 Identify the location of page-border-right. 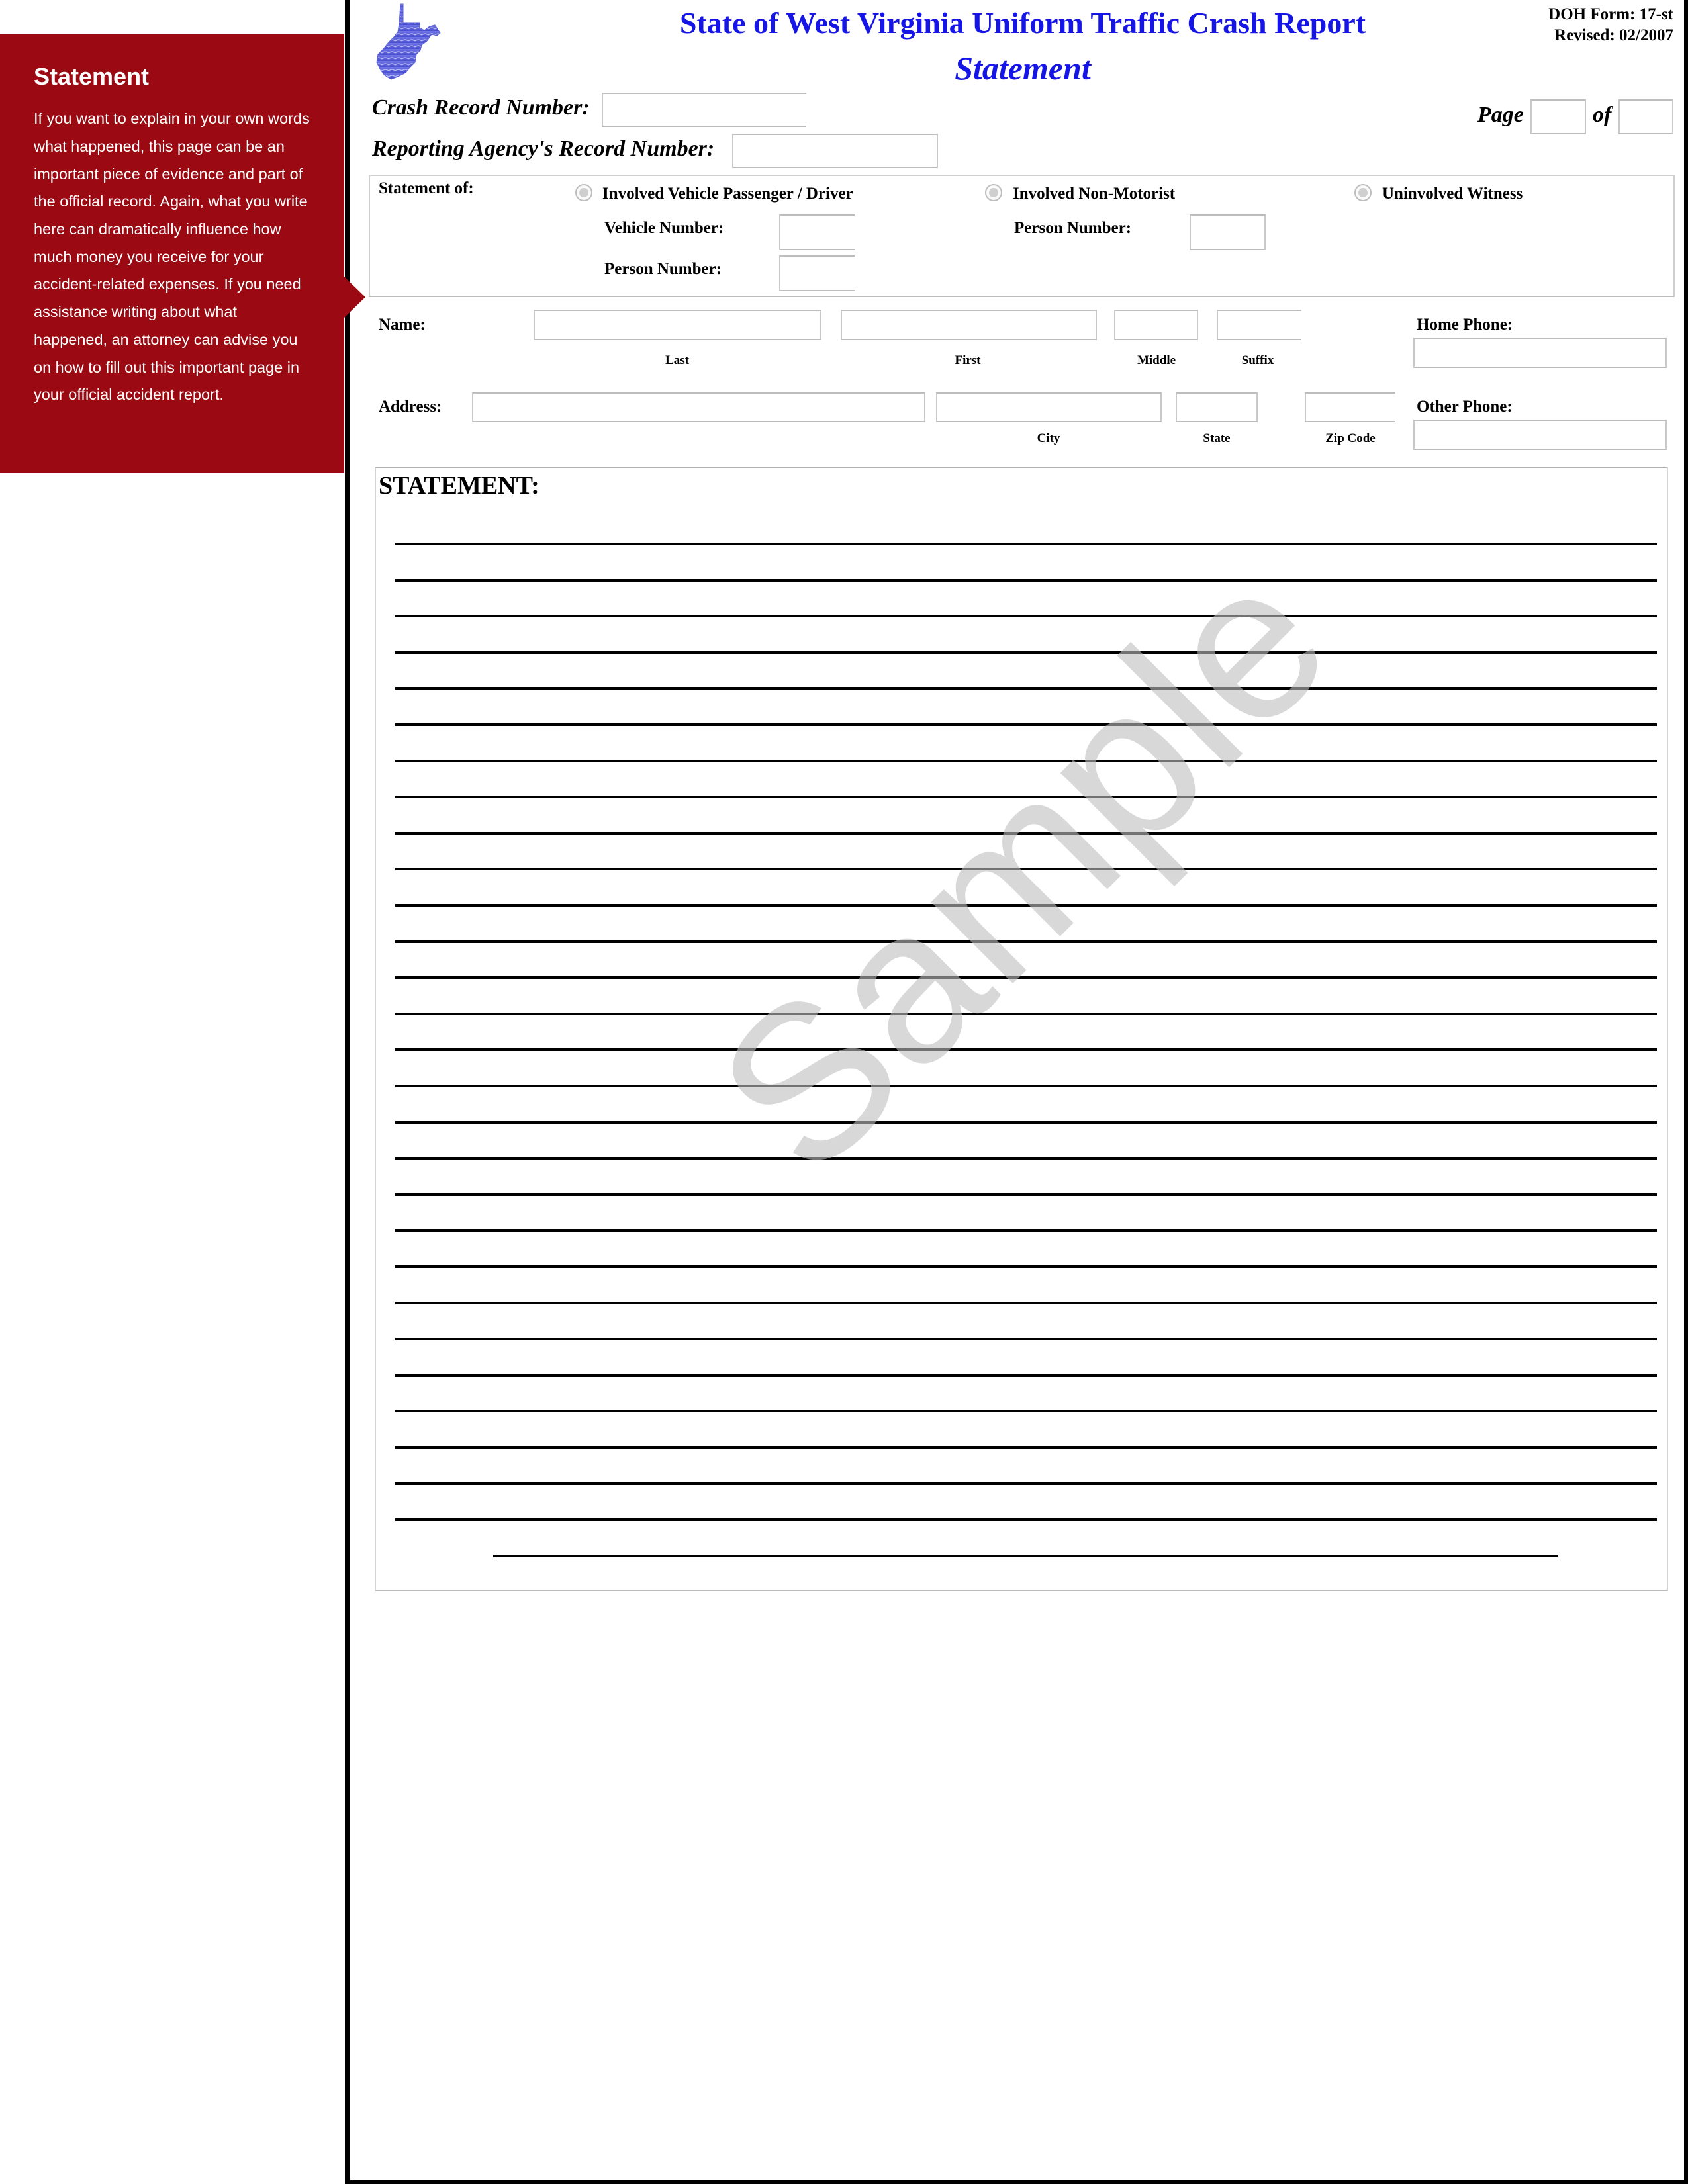
(1686, 1092).